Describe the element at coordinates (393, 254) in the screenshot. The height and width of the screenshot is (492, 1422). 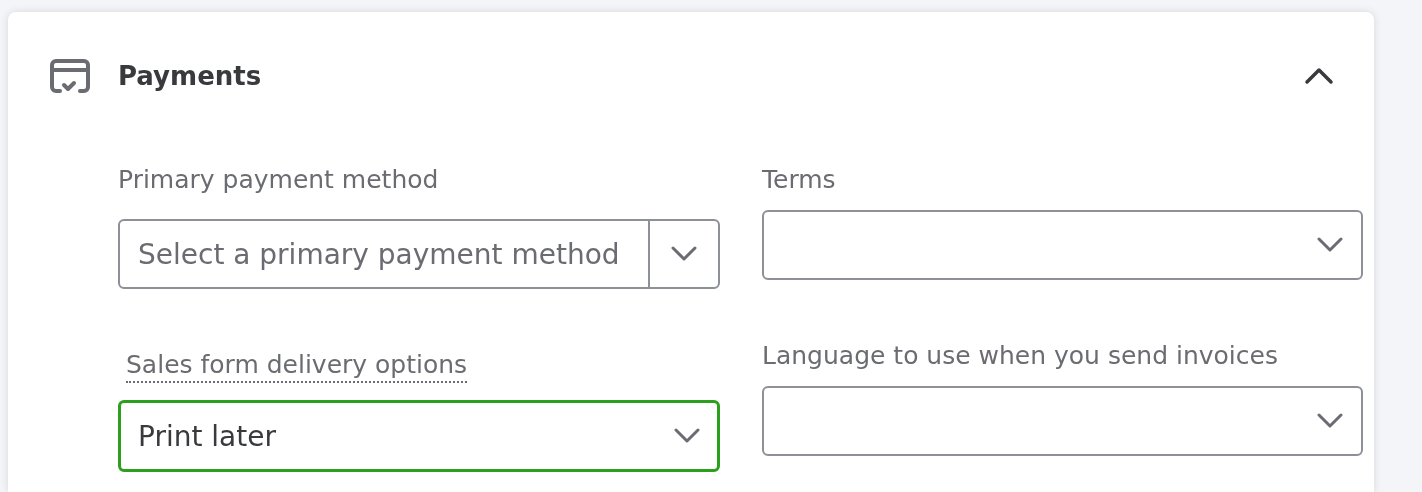
I see `select-input: Select a primary payment method` at that location.